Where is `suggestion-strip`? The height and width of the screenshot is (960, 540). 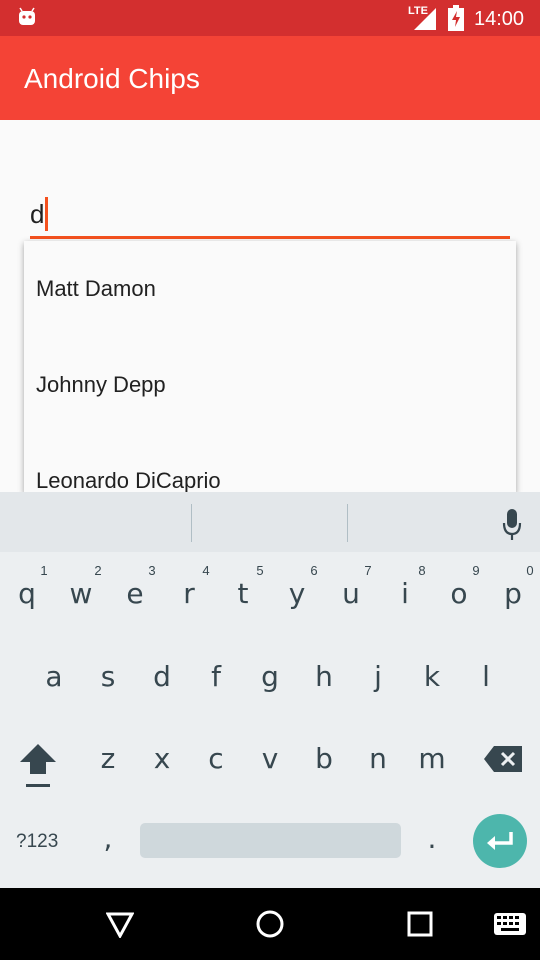 suggestion-strip is located at coordinates (270, 522).